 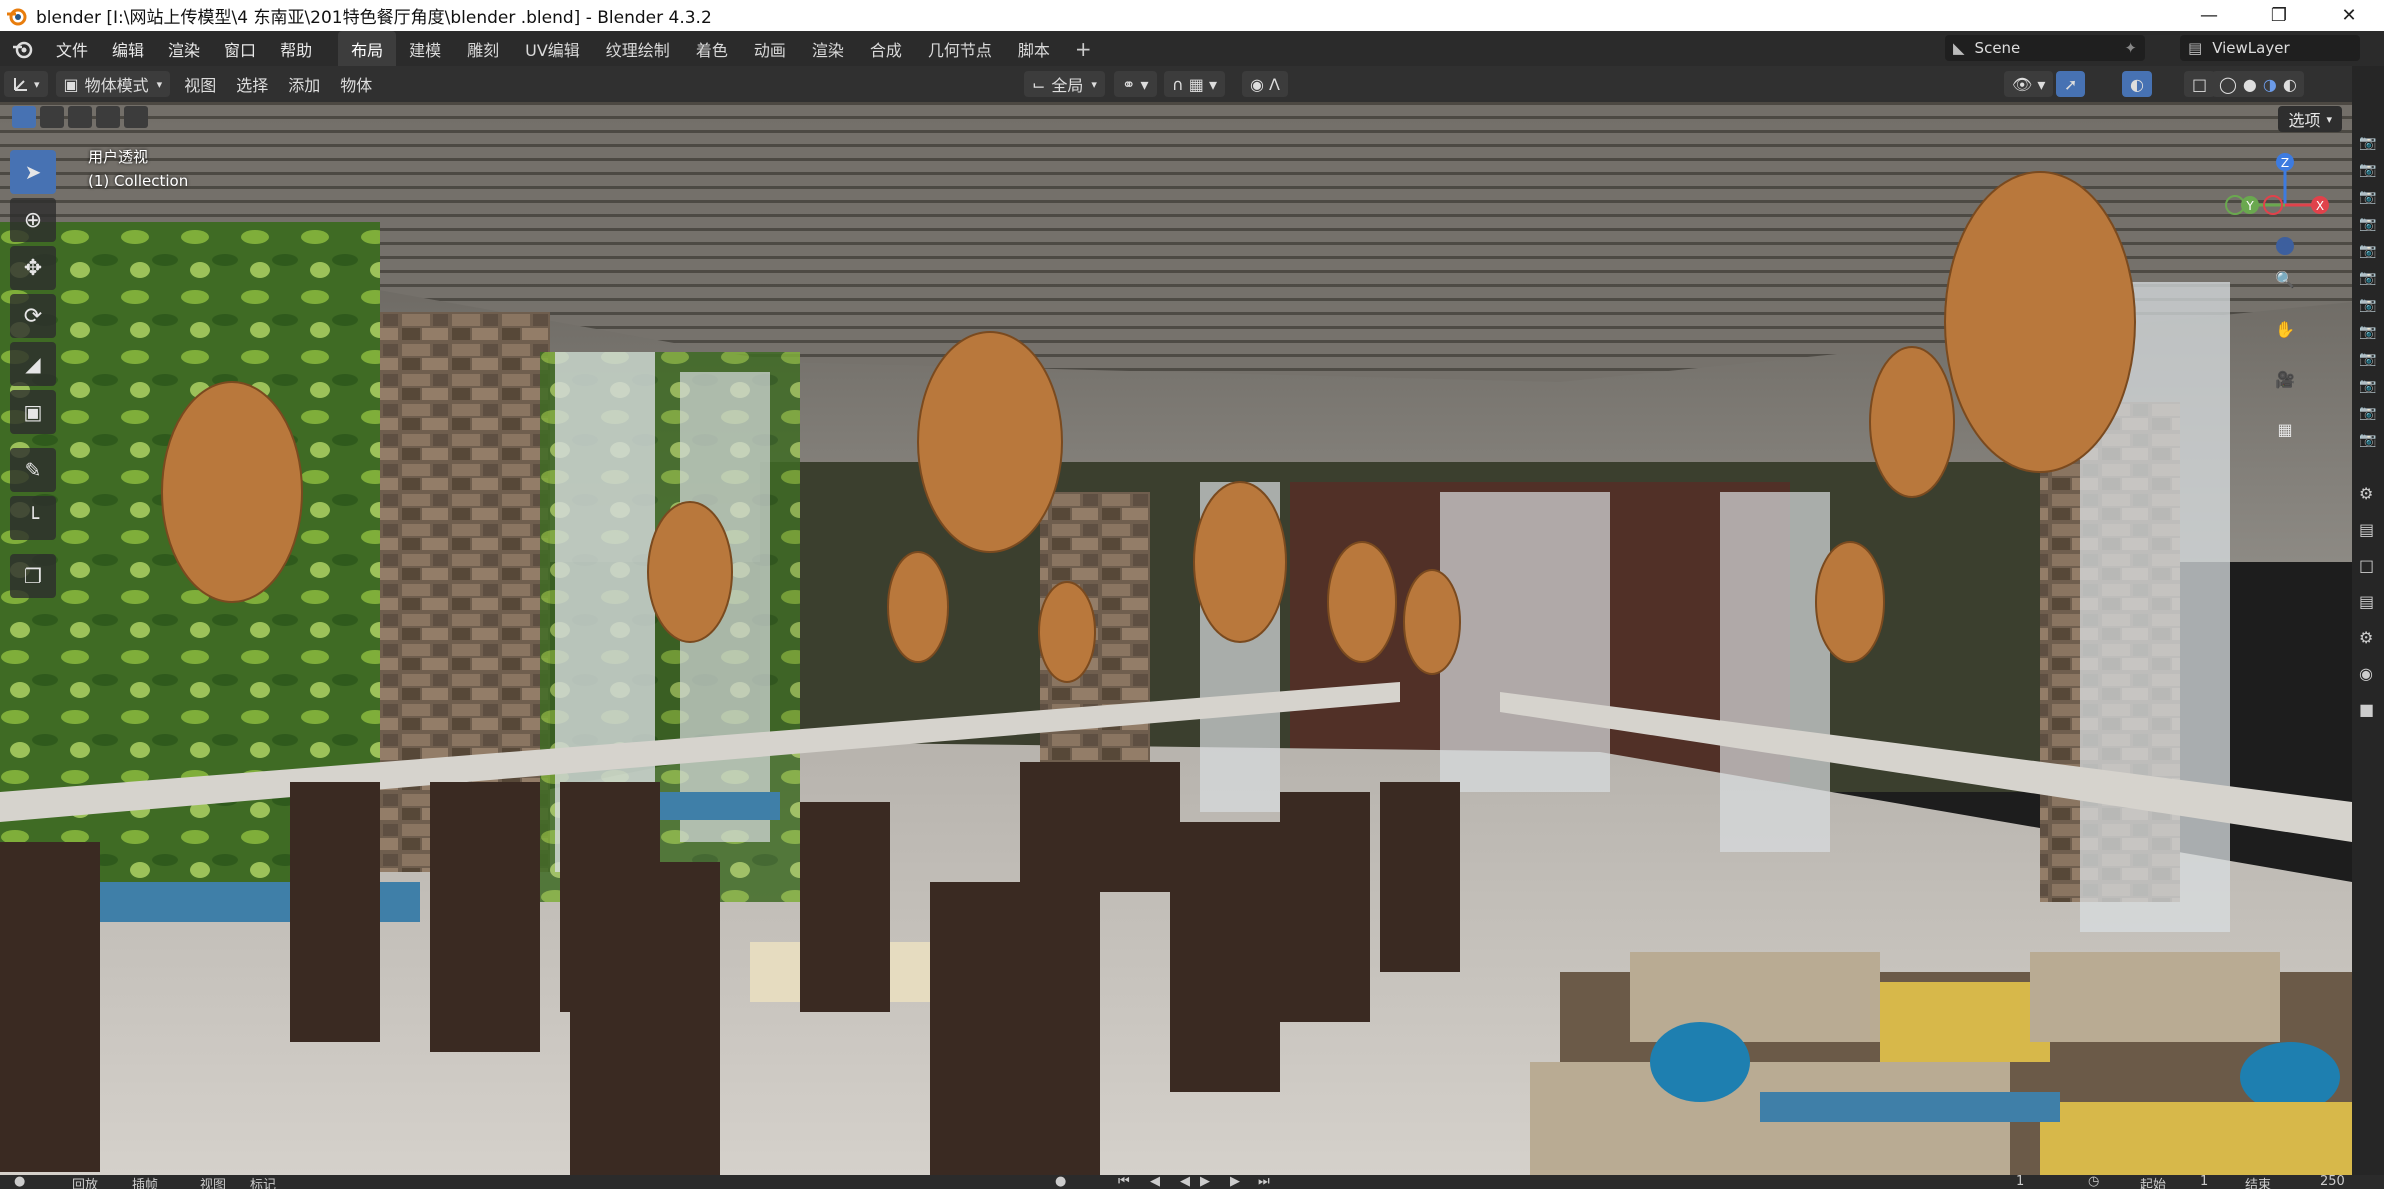 I want to click on gizmo-icon: ➚, so click(x=2071, y=84).